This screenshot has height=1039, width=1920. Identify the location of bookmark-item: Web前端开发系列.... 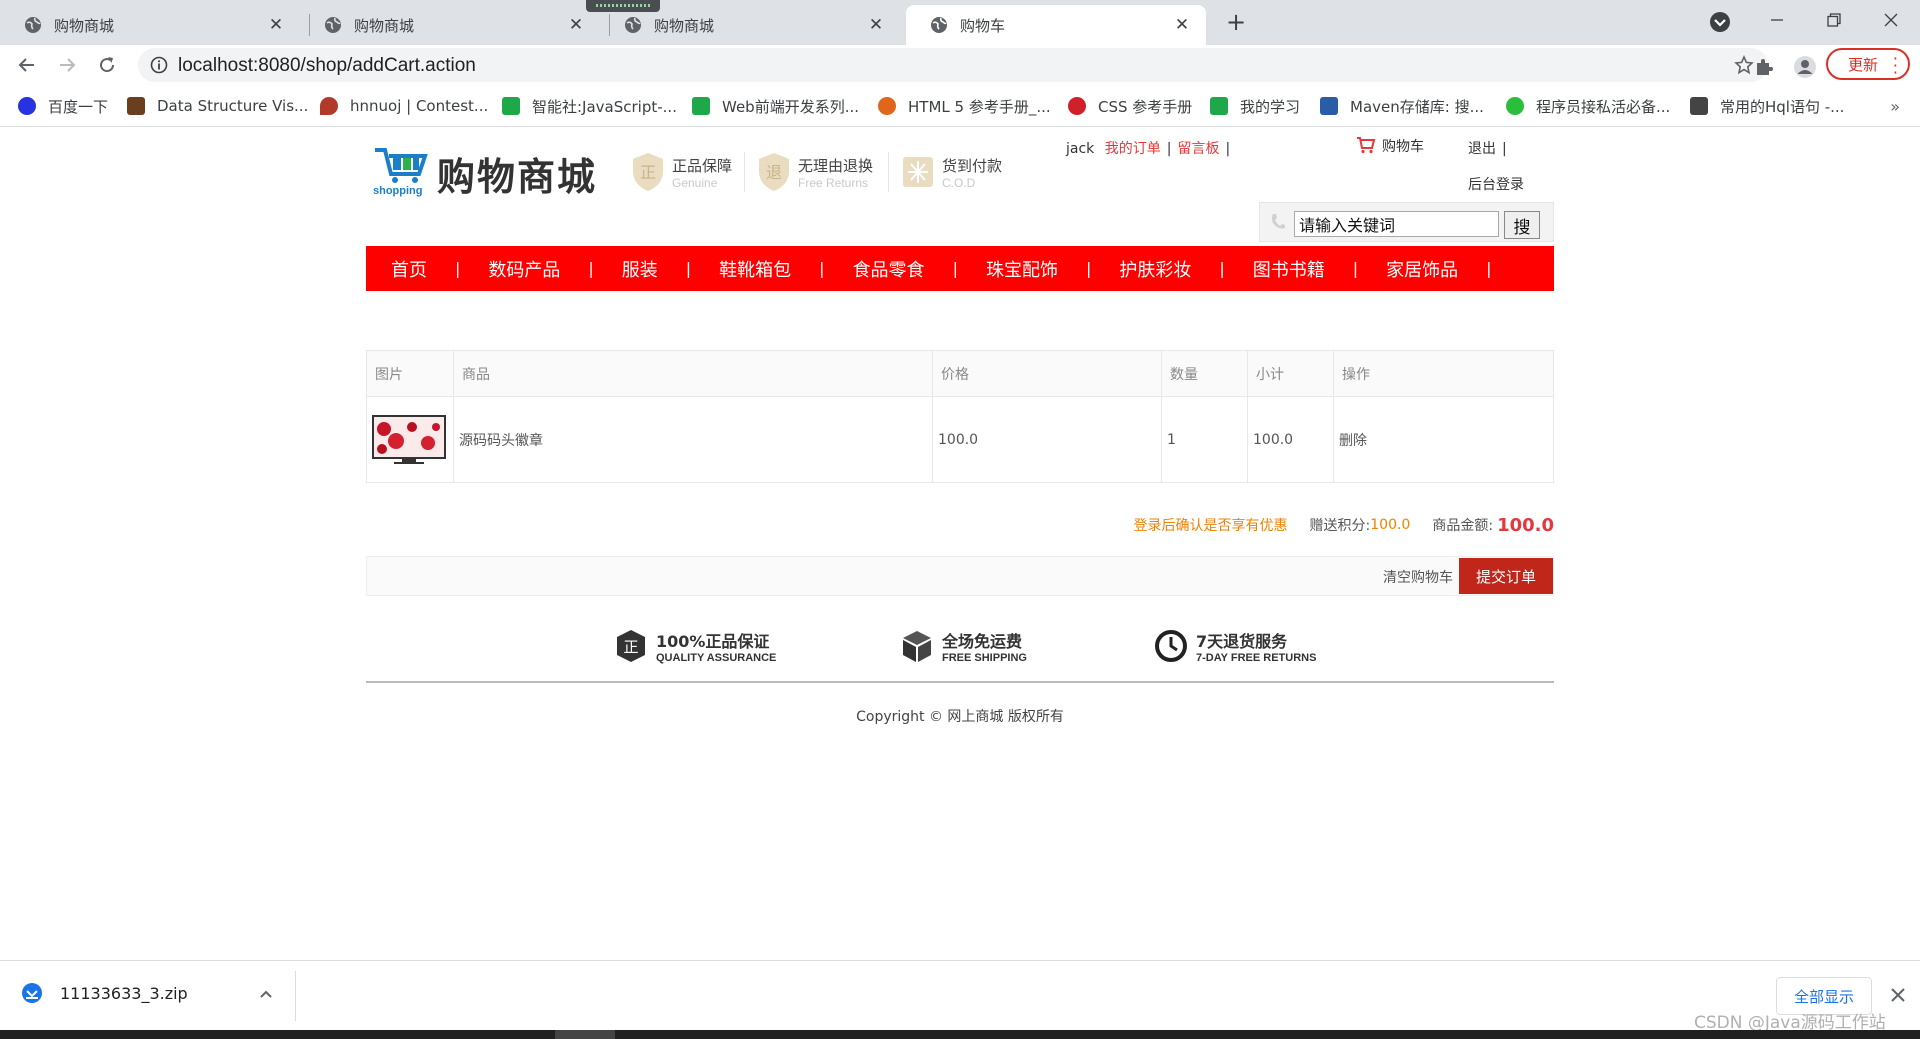
(775, 106).